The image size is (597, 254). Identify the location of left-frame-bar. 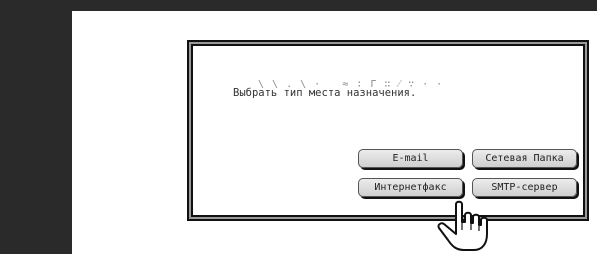
(36, 127).